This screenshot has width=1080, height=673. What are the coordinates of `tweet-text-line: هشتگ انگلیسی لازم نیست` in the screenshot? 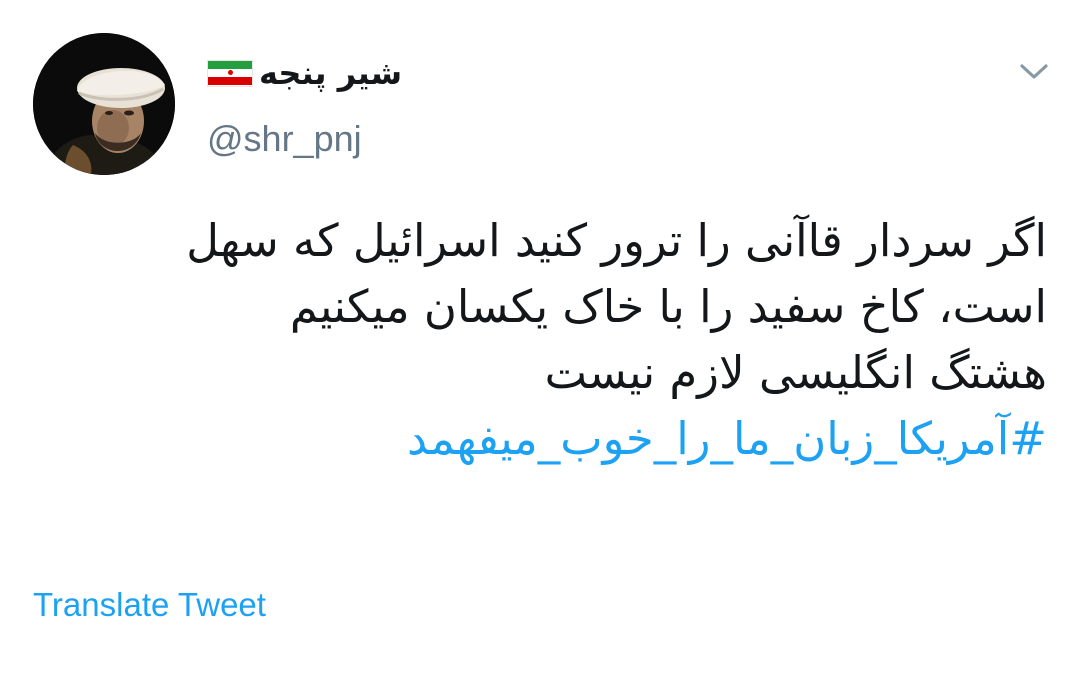 It's located at (795, 372).